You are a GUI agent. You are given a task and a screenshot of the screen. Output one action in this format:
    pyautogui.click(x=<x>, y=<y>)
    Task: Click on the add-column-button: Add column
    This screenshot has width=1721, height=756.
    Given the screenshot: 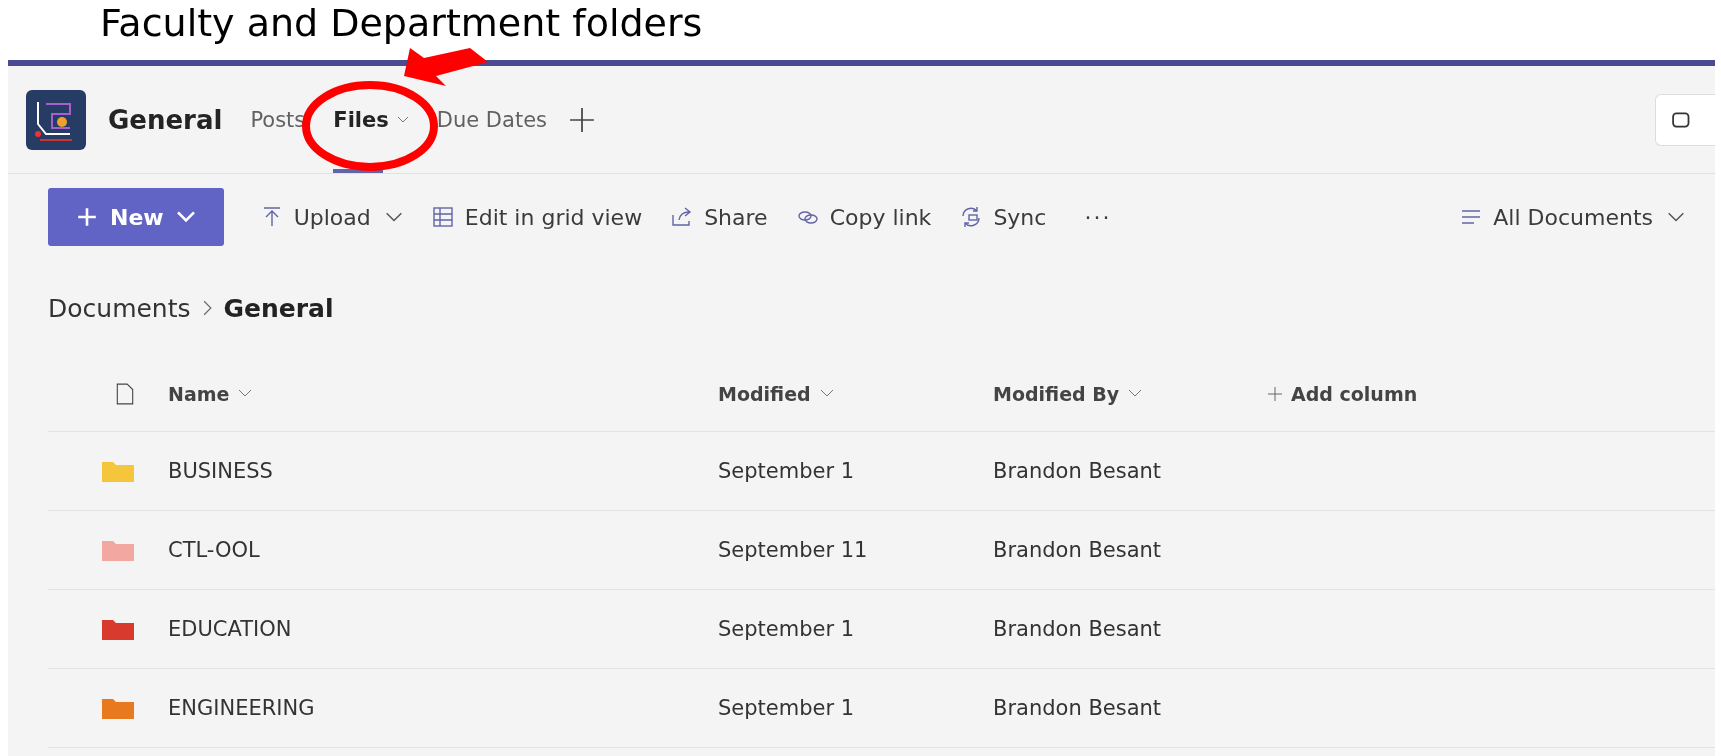 What is the action you would take?
    pyautogui.click(x=1343, y=393)
    